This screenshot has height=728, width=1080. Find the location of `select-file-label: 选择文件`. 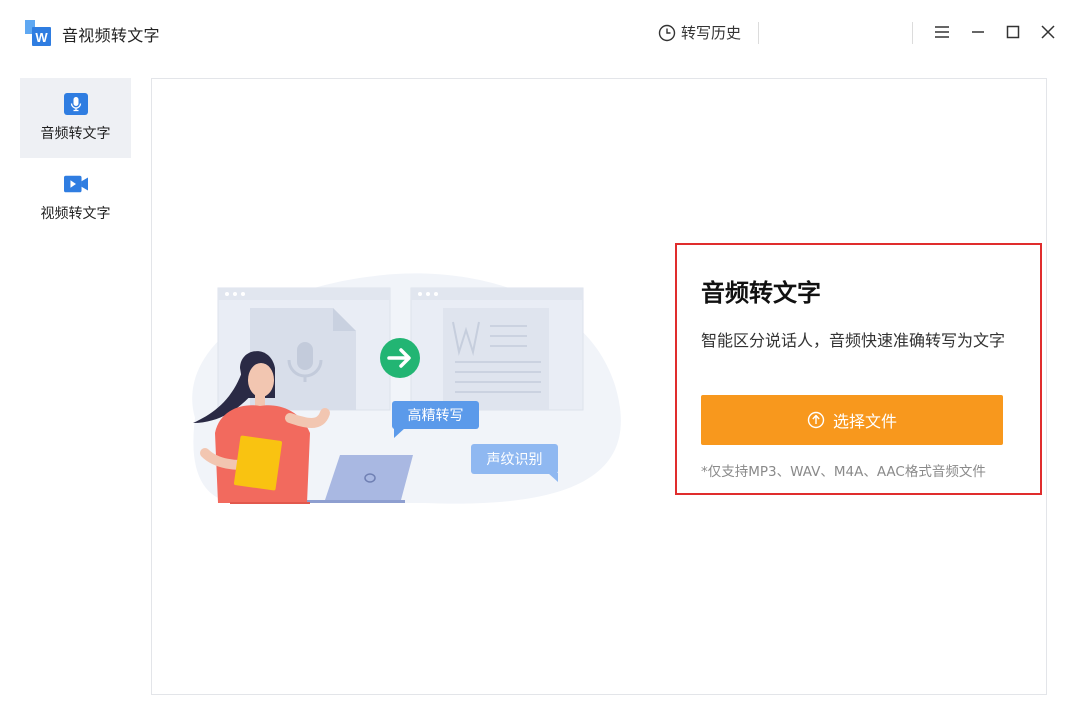

select-file-label: 选择文件 is located at coordinates (864, 421).